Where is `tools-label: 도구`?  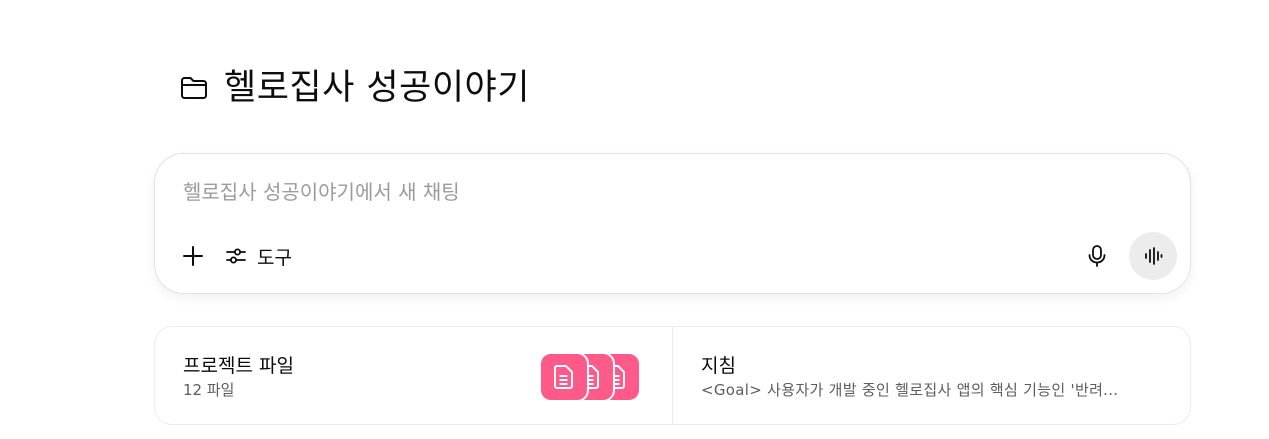 tools-label: 도구 is located at coordinates (274, 257).